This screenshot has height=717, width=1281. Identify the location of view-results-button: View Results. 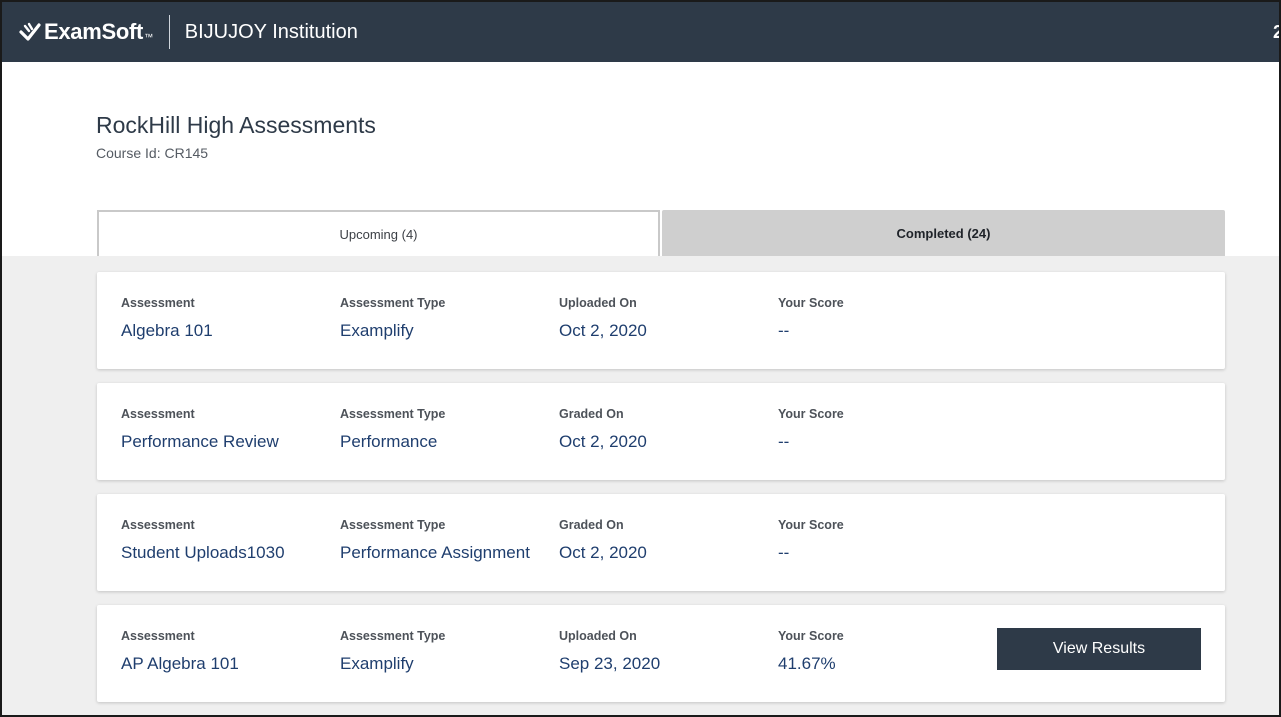
(1099, 649).